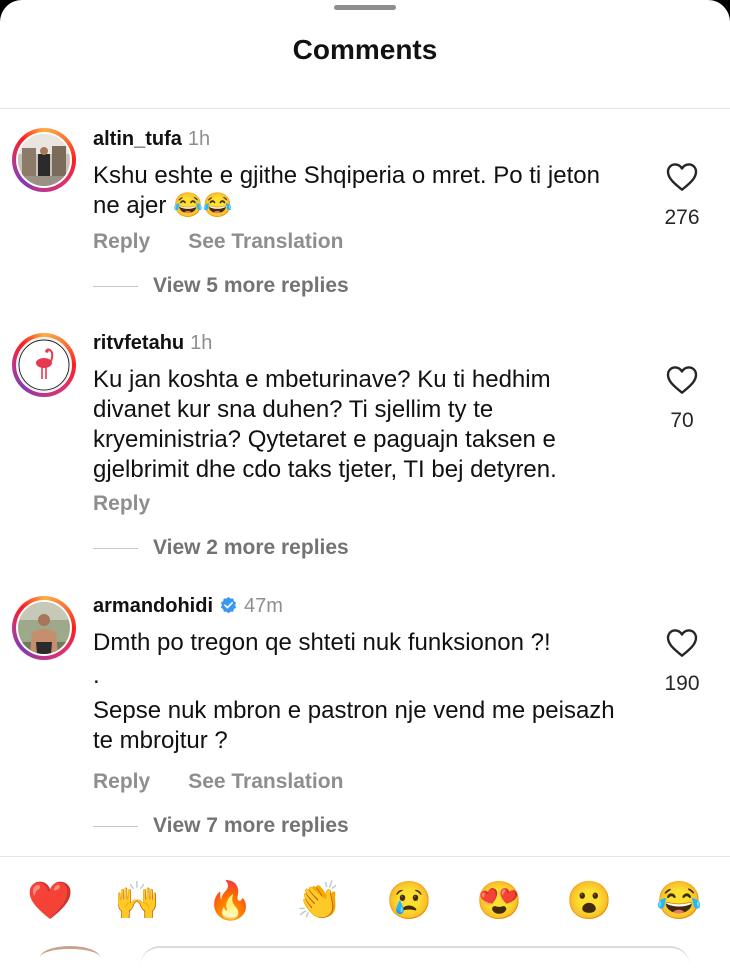 Image resolution: width=730 pixels, height=969 pixels. I want to click on like-count: 276, so click(682, 217).